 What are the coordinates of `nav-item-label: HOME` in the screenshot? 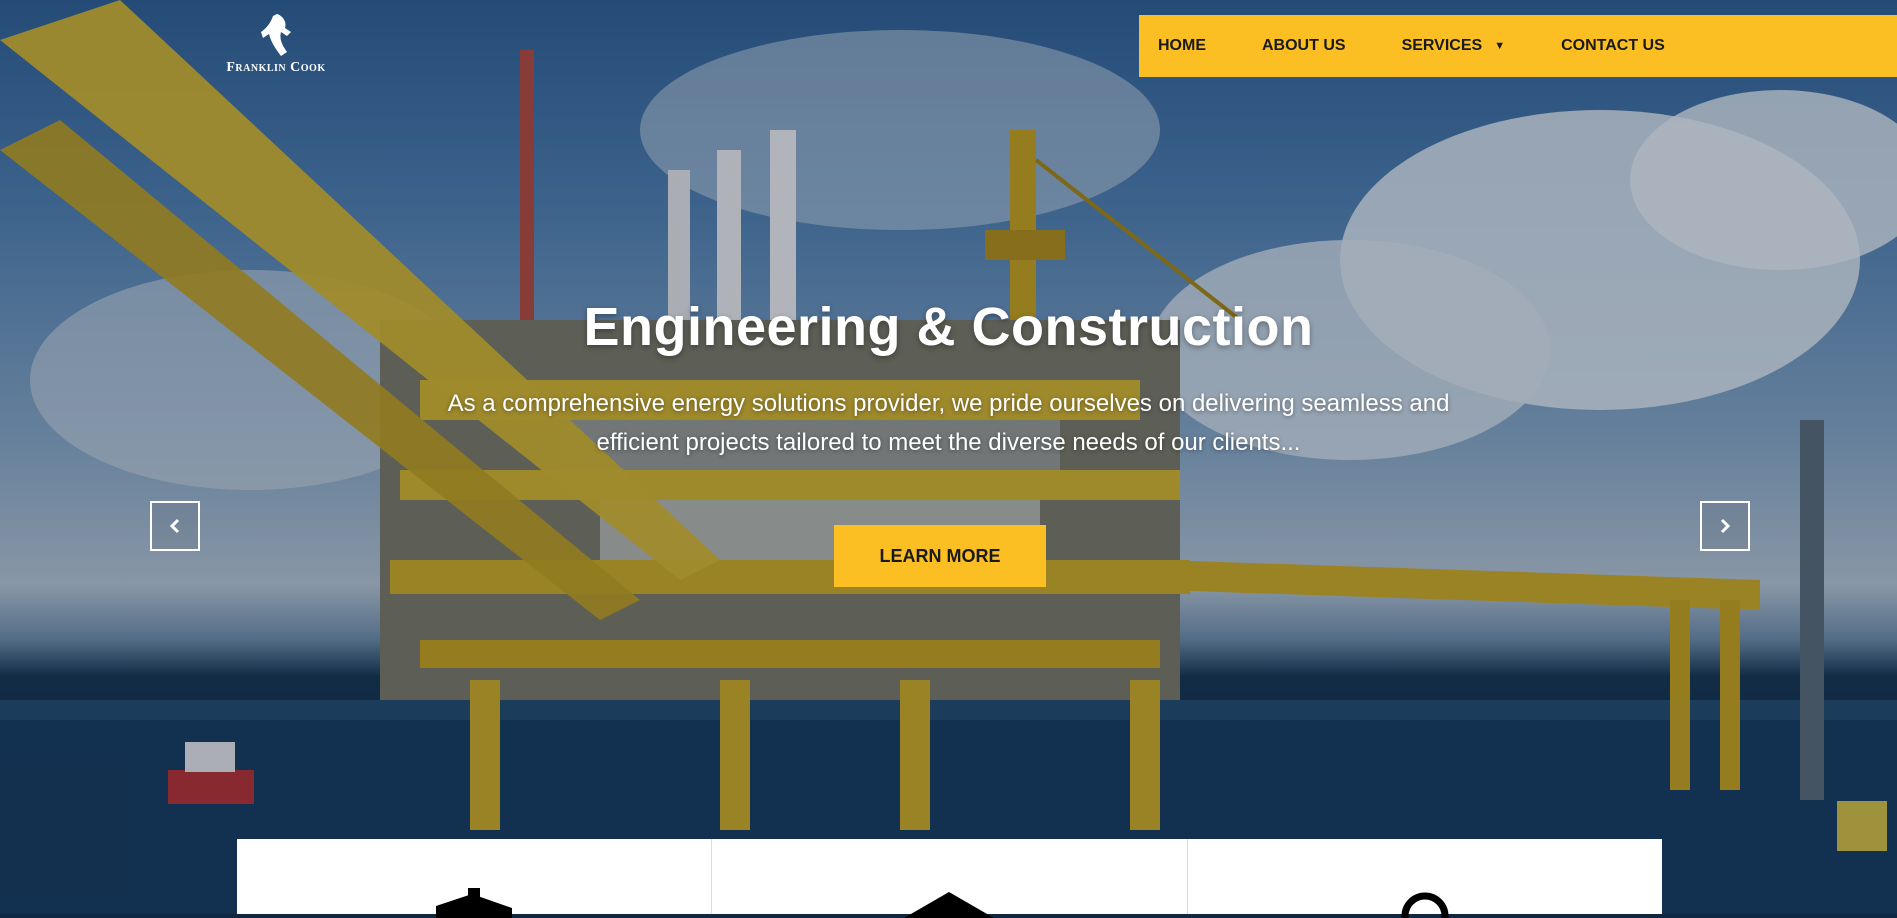 It's located at (1182, 45).